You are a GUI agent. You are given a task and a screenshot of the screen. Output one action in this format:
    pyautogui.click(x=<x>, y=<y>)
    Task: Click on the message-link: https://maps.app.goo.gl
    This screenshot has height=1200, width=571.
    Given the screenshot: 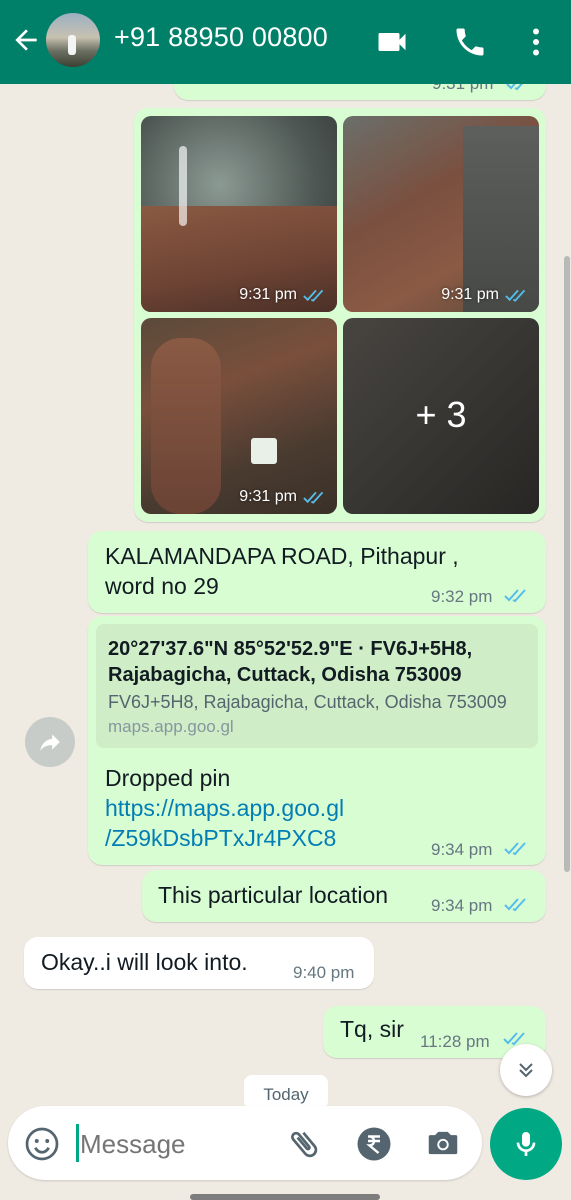 What is the action you would take?
    pyautogui.click(x=224, y=808)
    